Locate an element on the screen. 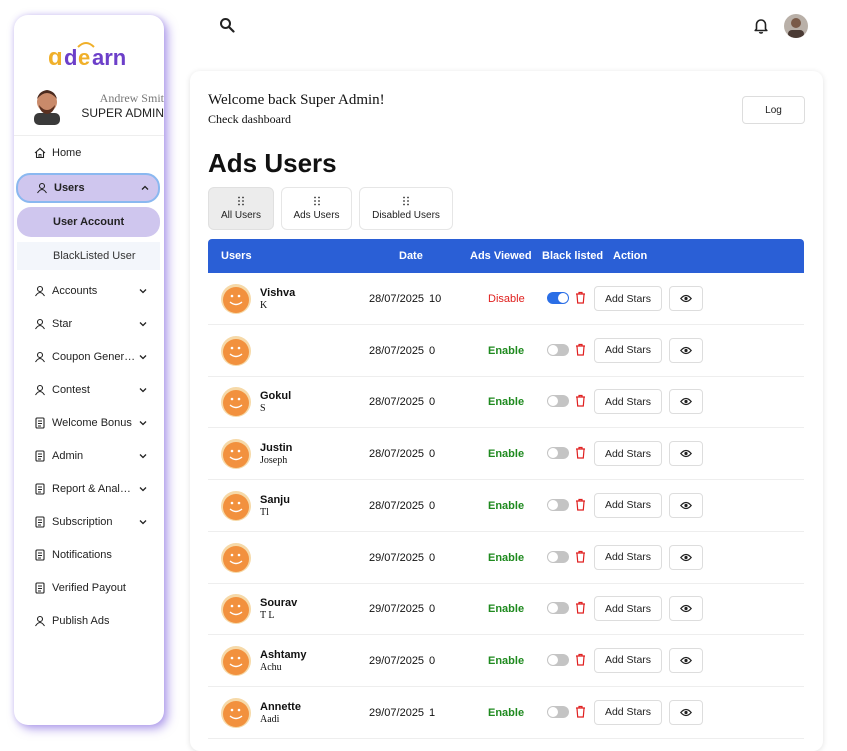 The width and height of the screenshot is (847, 751). sidebar-item-publish-ads: Publish Ads is located at coordinates (89, 621).